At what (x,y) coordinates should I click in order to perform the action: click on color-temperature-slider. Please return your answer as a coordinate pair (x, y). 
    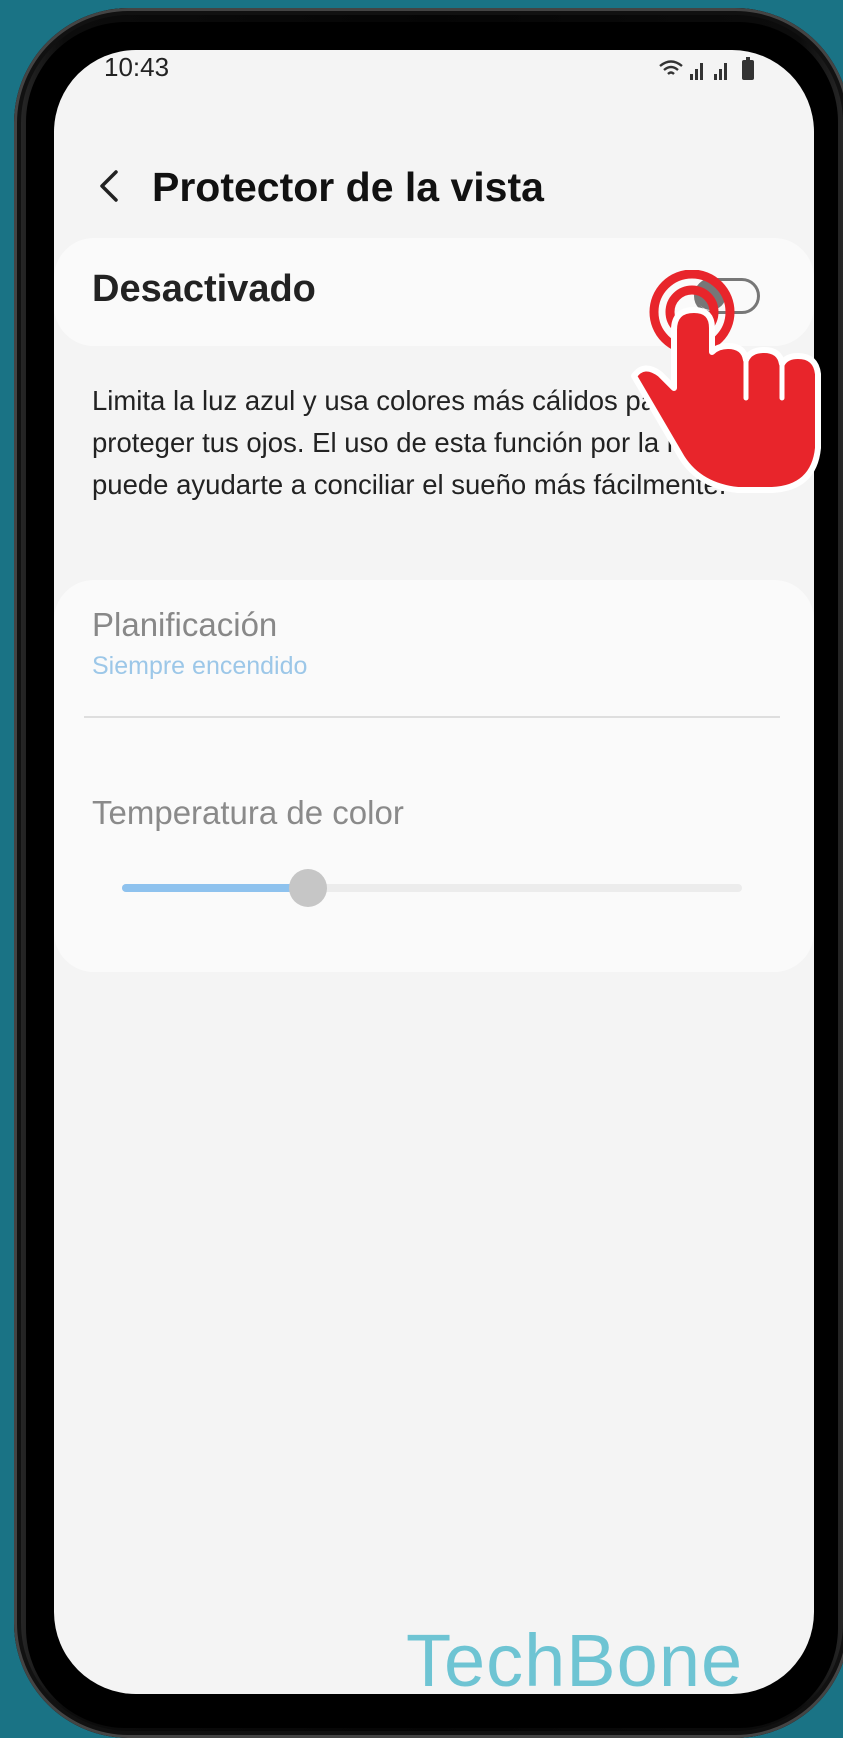
    Looking at the image, I should click on (432, 888).